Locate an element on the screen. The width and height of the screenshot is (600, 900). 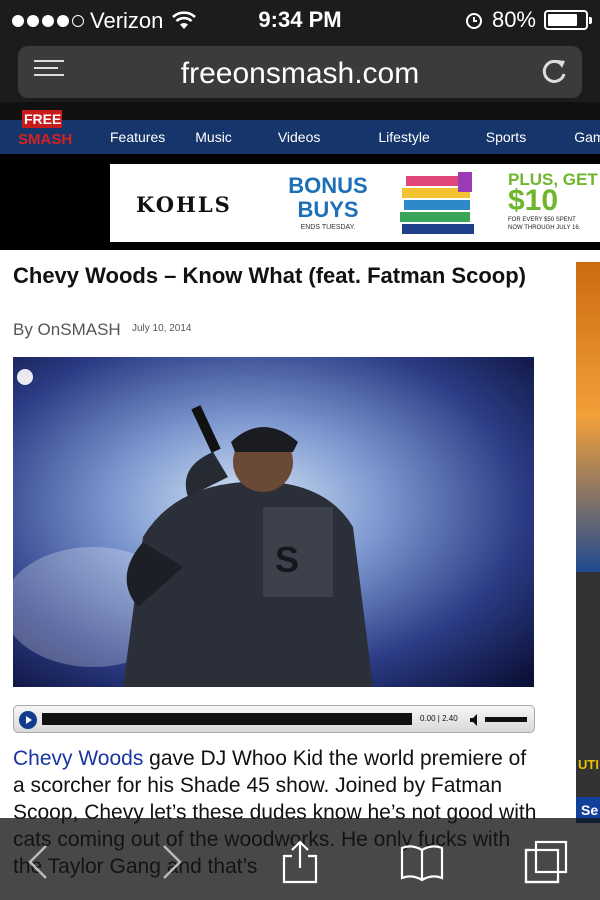
site-nav: Features Music Videos Lifestyle Sports Gaming is located at coordinates (300, 137).